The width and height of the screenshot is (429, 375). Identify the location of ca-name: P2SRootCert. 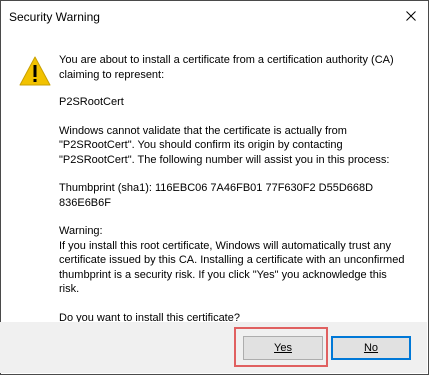
(91, 102).